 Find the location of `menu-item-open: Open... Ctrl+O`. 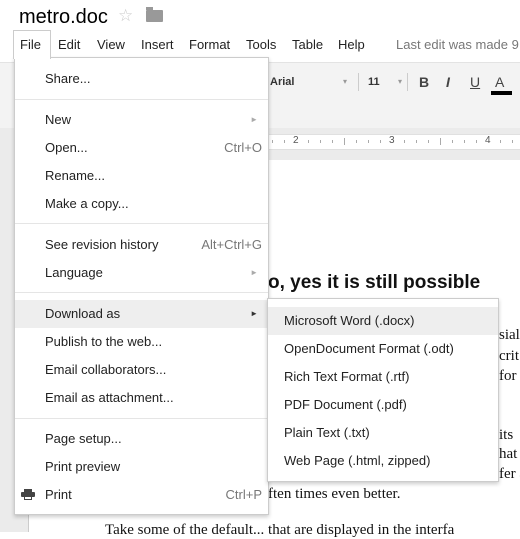

menu-item-open: Open... Ctrl+O is located at coordinates (141, 148).